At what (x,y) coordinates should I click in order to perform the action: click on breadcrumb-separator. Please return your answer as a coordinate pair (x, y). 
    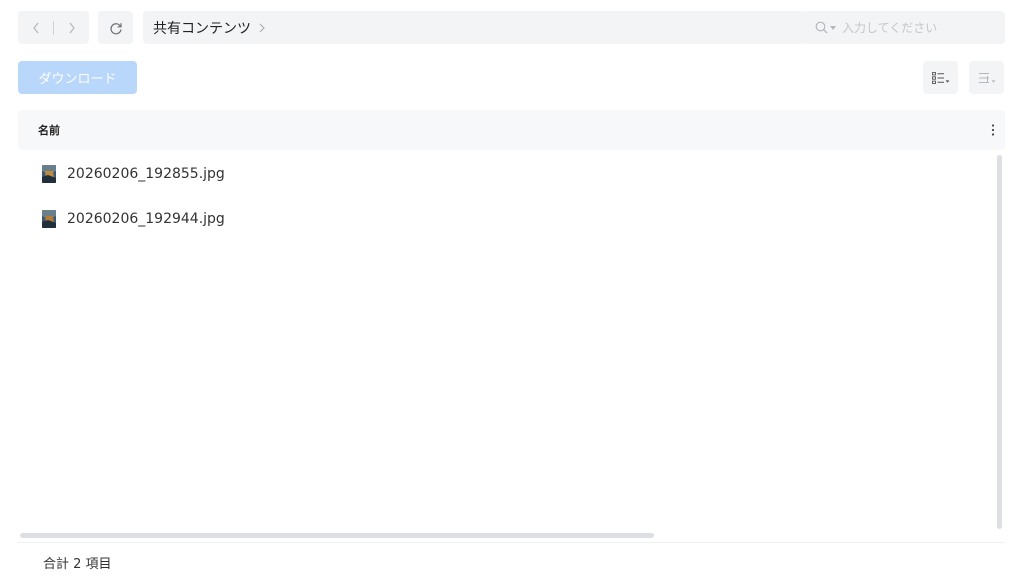
    Looking at the image, I should click on (262, 28).